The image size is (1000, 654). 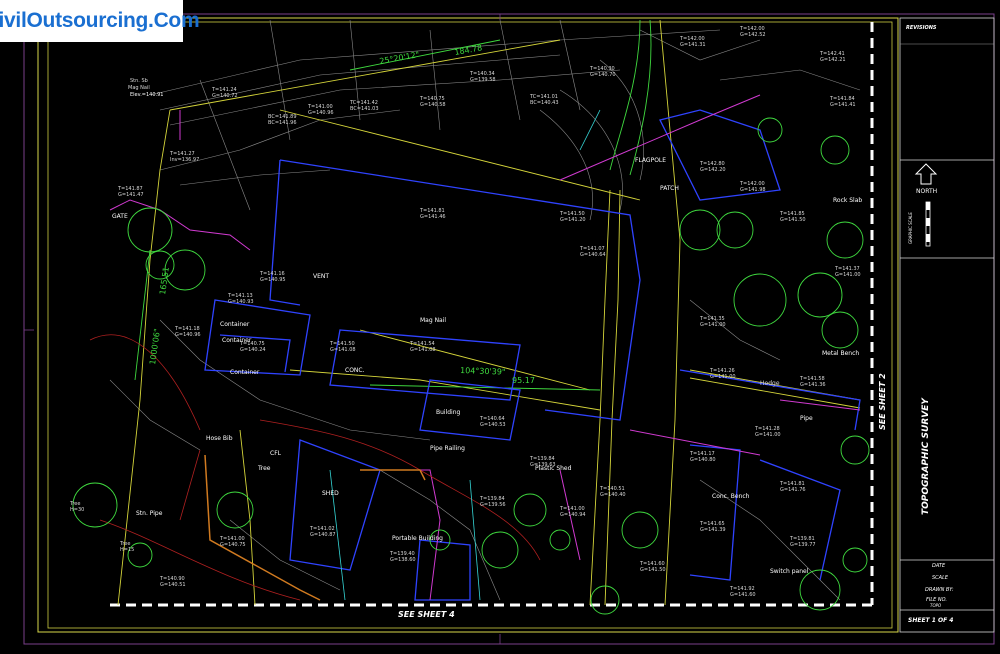 What do you see at coordinates (433, 105) in the screenshot?
I see `svg-text: G=140.58` at bounding box center [433, 105].